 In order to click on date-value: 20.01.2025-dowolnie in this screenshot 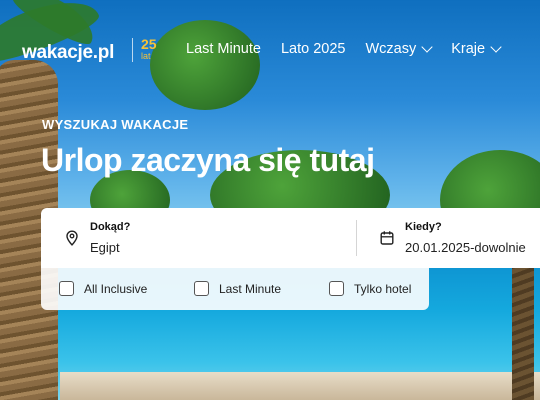, I will do `click(465, 247)`.